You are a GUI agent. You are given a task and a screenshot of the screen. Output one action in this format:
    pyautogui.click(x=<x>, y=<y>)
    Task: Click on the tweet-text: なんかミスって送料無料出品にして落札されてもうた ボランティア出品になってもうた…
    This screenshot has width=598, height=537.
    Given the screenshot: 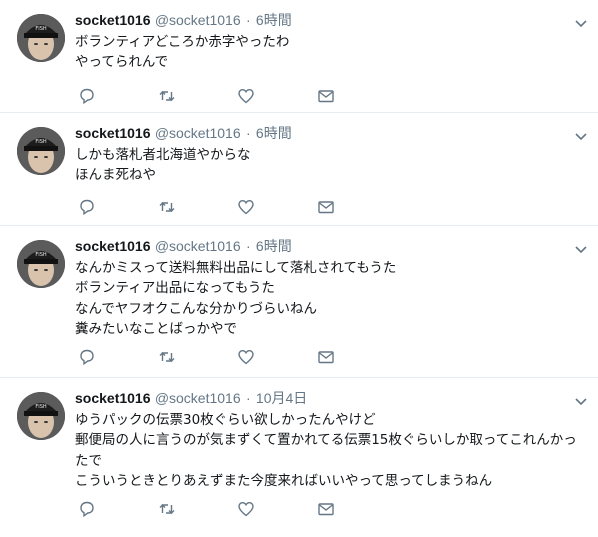 What is the action you would take?
    pyautogui.click(x=330, y=298)
    